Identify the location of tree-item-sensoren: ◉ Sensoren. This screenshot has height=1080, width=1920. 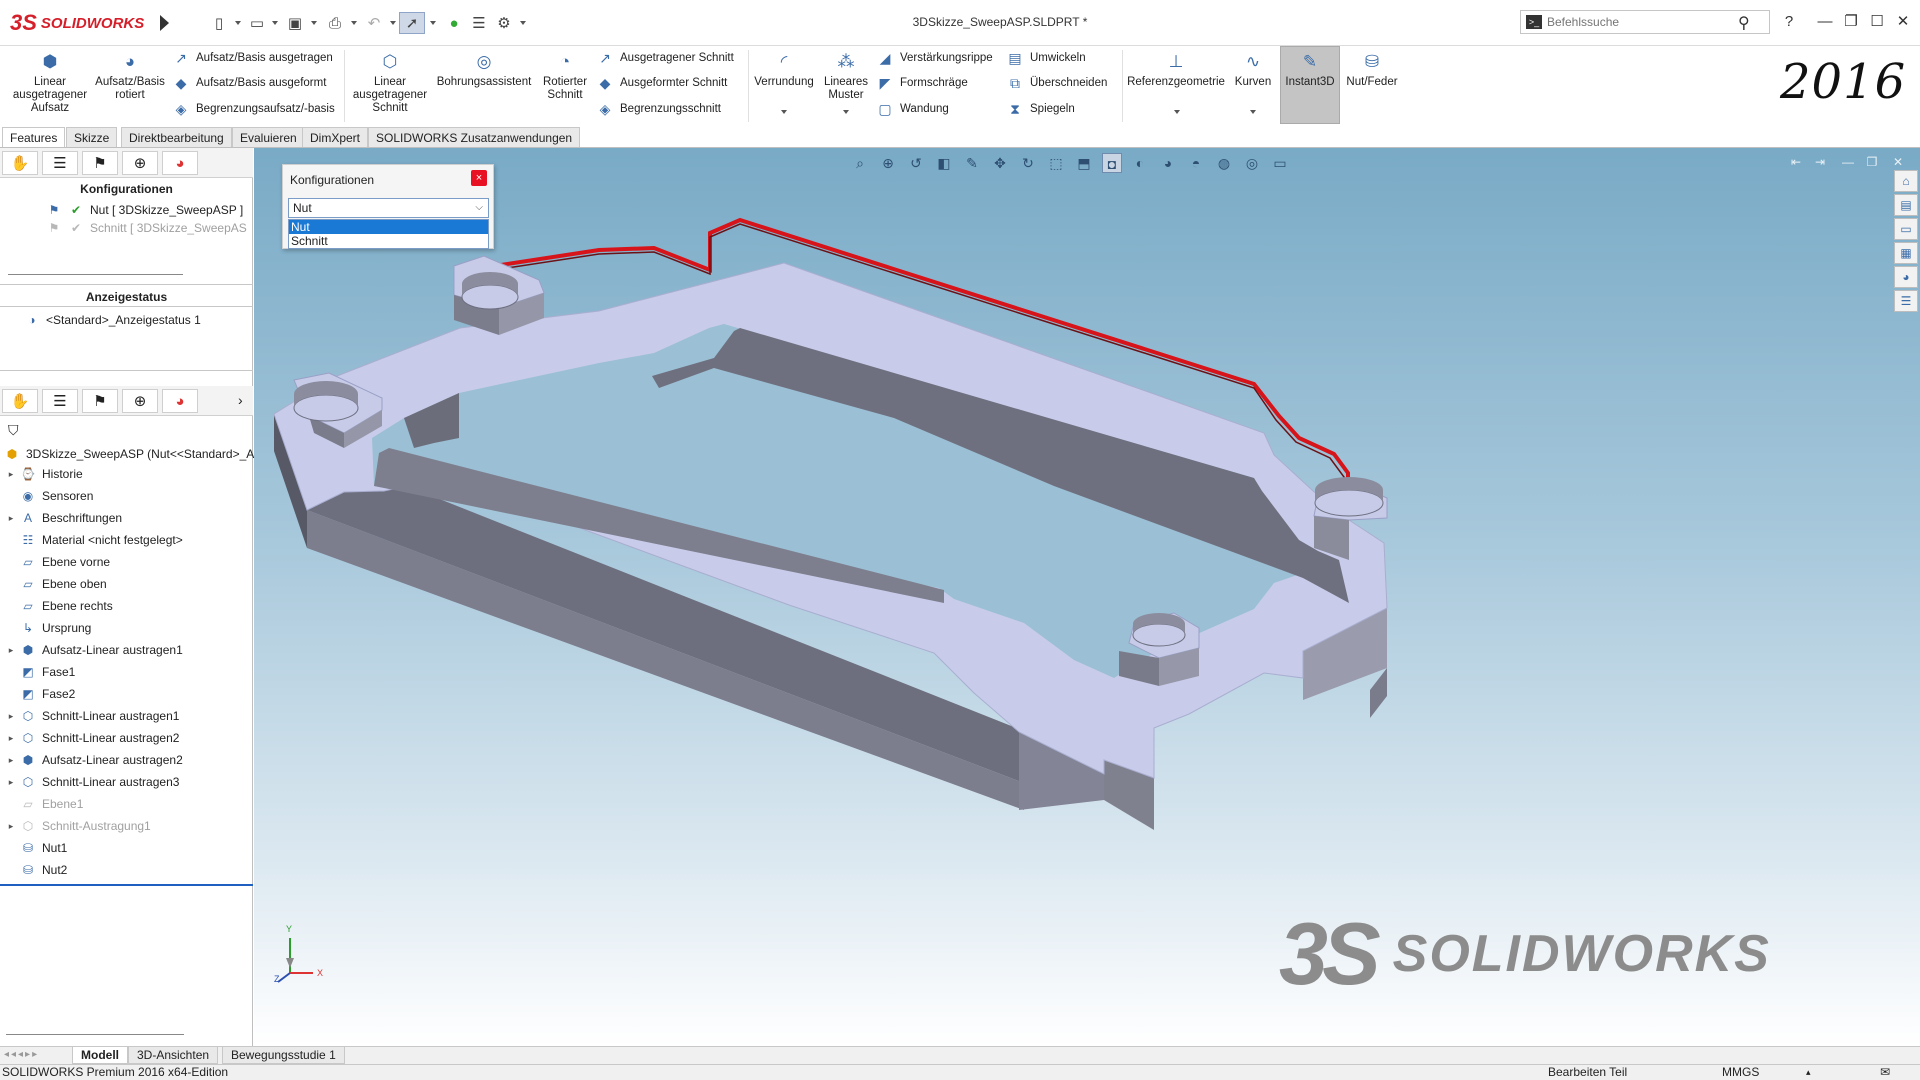
(50, 496).